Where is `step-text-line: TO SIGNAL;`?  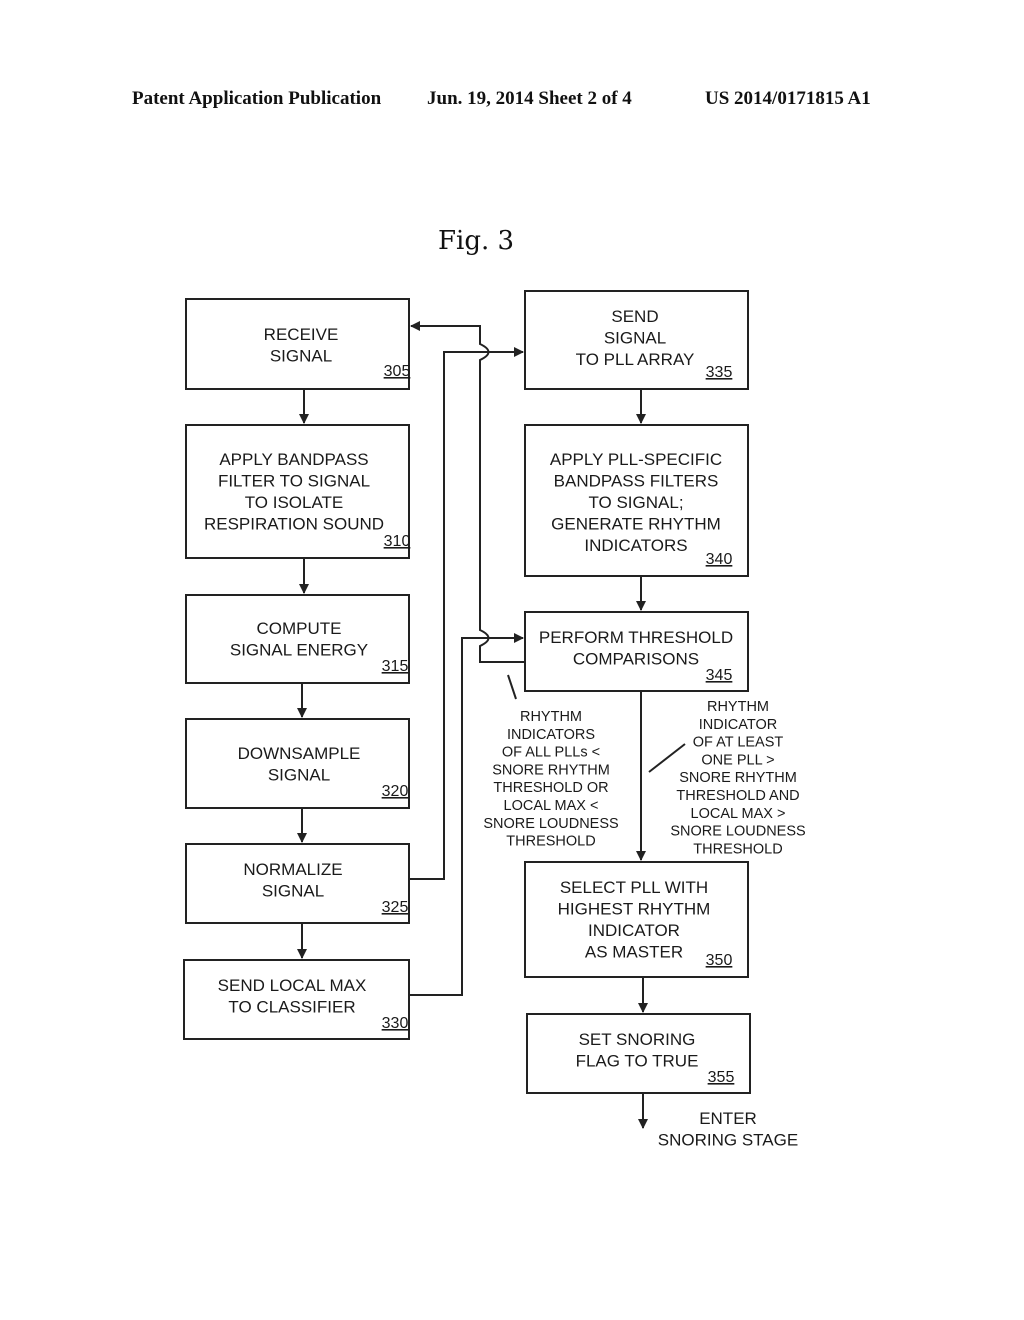 step-text-line: TO SIGNAL; is located at coordinates (635, 502).